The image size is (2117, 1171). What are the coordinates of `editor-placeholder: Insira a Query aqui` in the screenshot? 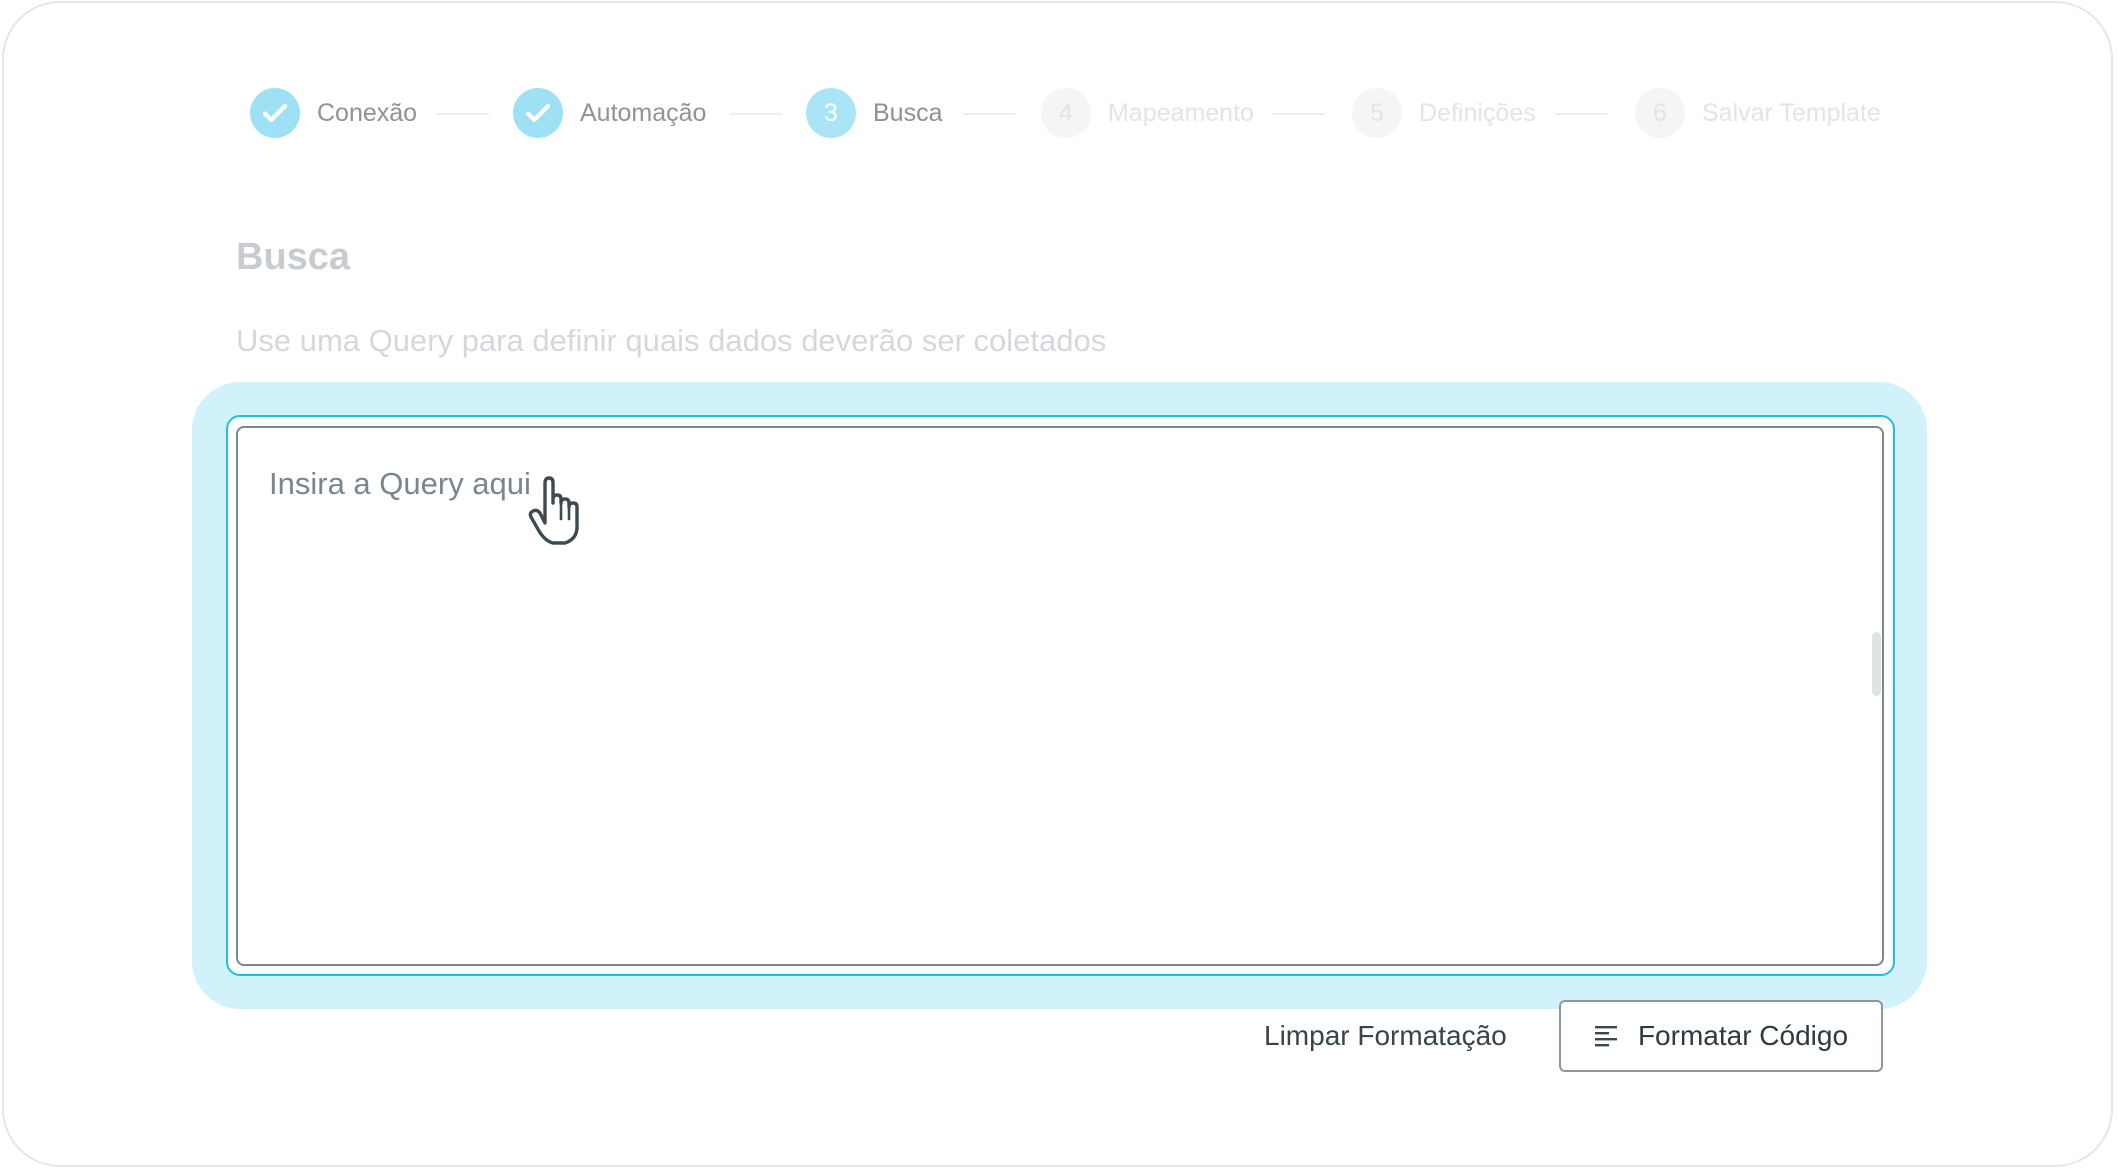 It's located at (400, 483).